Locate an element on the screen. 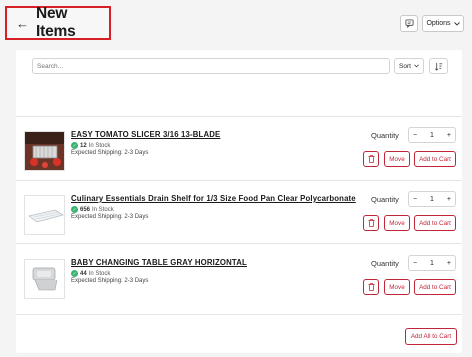  product-name-link: EASY TOMATO SLICER 3/16 13-BLADE is located at coordinates (145, 134).